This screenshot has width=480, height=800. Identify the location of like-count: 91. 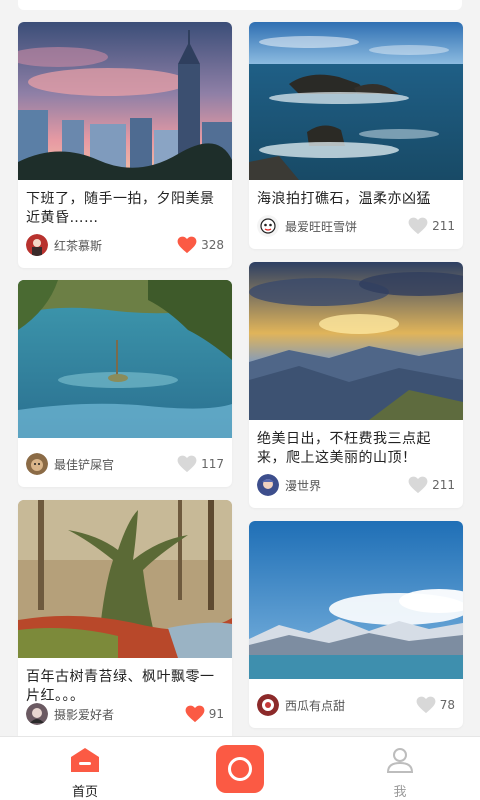
(216, 714).